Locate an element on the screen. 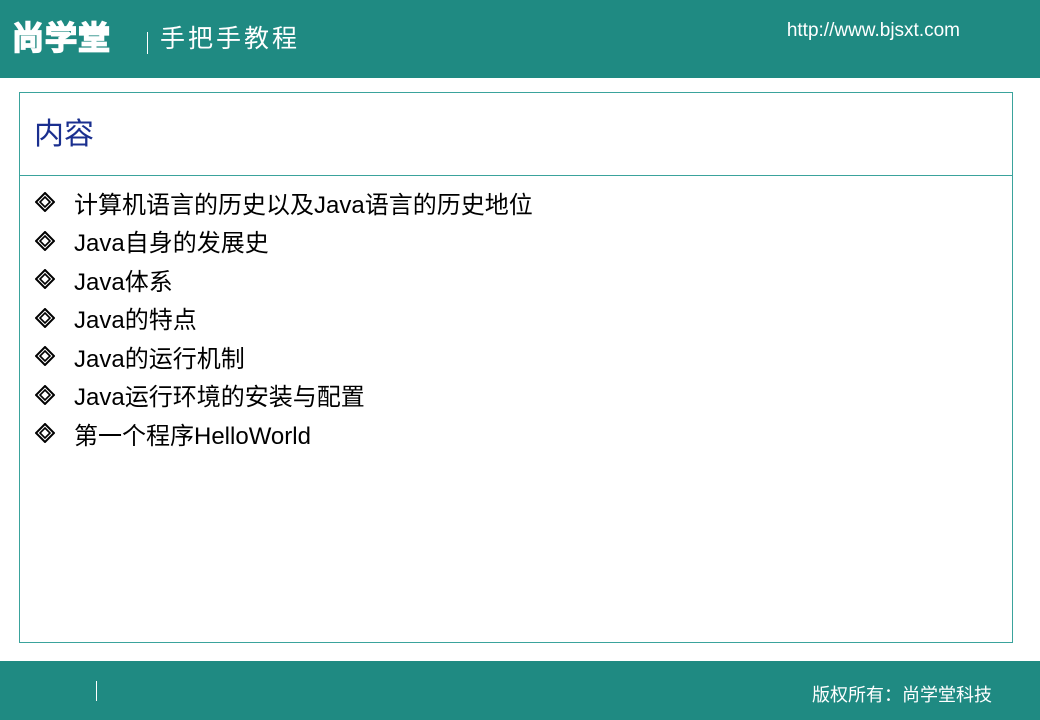 The image size is (1040, 720). header-bar: 尚学堂 手把手教程 http://www.bjsxt.com is located at coordinates (520, 39).